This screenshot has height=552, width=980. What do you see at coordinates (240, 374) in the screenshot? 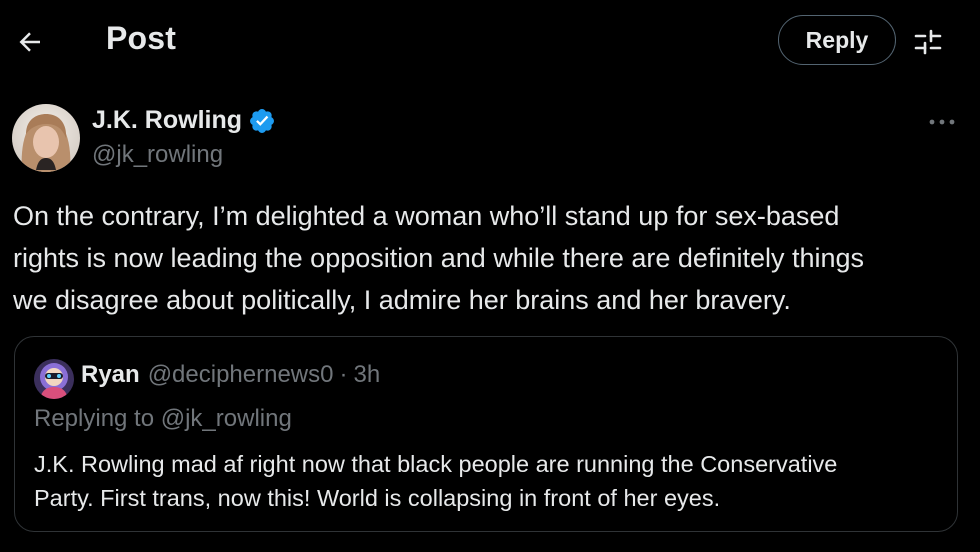
I see `quoted-author-handle: @deciphernews0` at bounding box center [240, 374].